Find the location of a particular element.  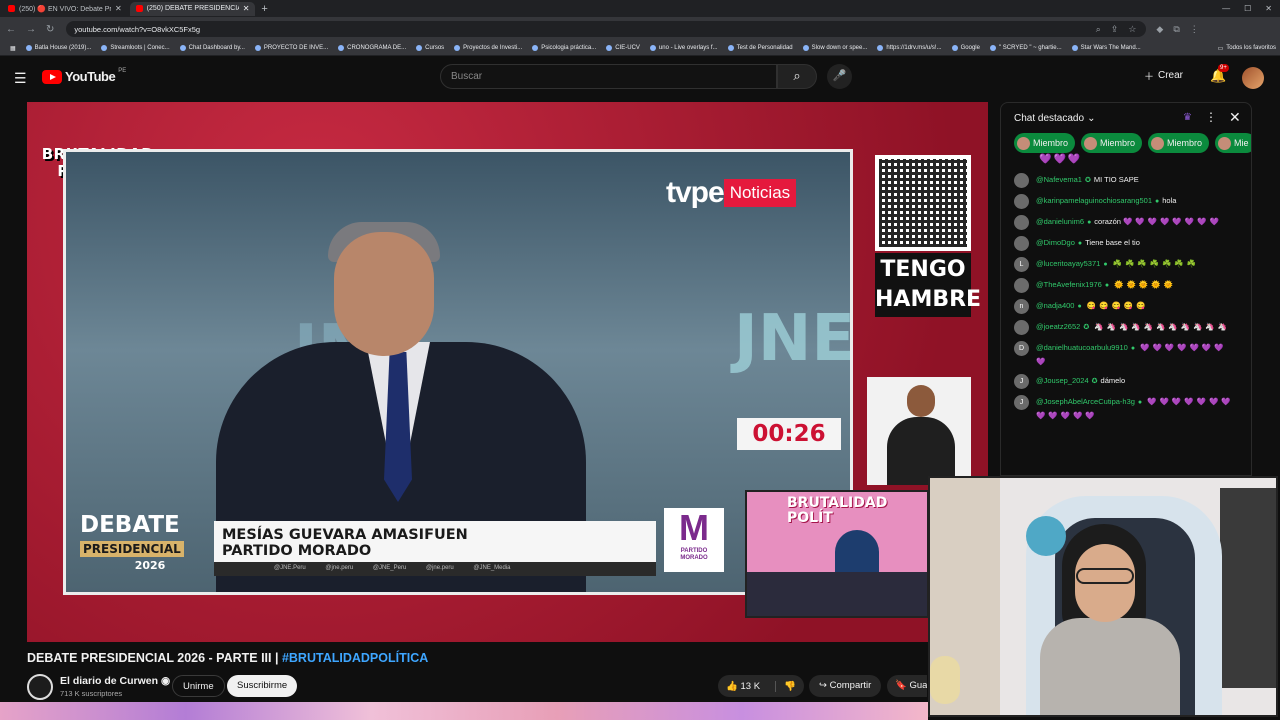

chat-author: @TheAvefenix1976 is located at coordinates (1069, 284).